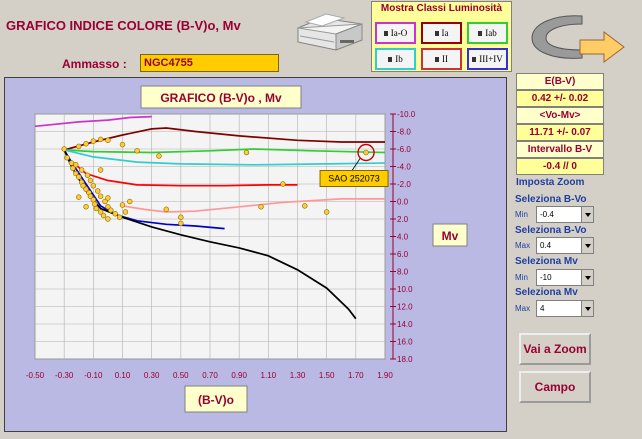 The image size is (642, 439). What do you see at coordinates (551, 199) in the screenshot?
I see `select-bv-min-label: Seleziona B-Vo` at bounding box center [551, 199].